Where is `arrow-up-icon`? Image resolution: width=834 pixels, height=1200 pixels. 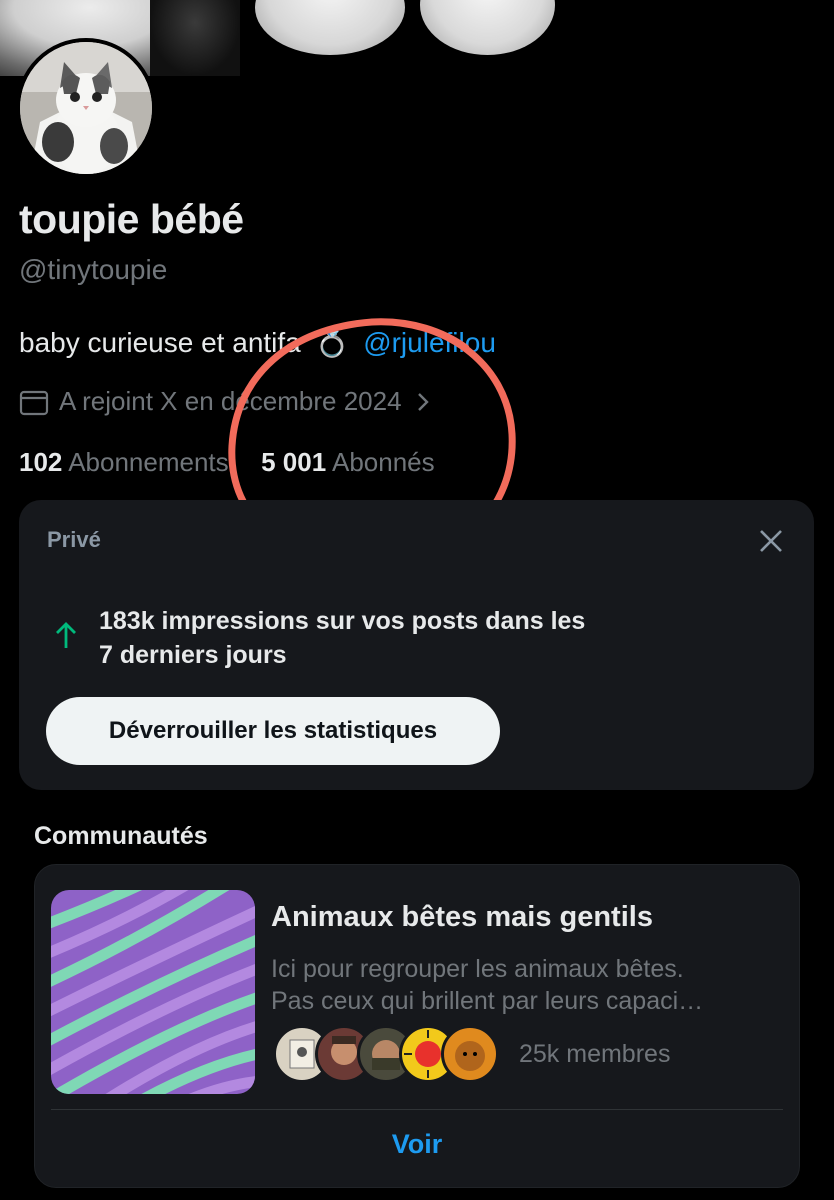
arrow-up-icon is located at coordinates (66, 635).